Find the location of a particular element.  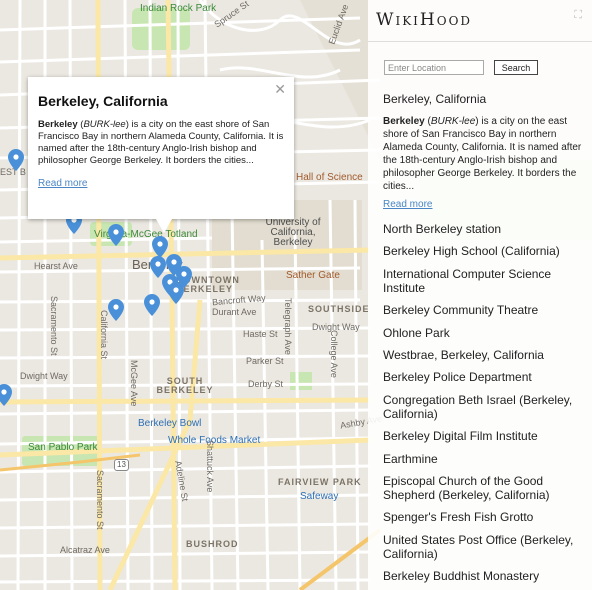

map-label-bushrod: BUSHROD is located at coordinates (212, 544).